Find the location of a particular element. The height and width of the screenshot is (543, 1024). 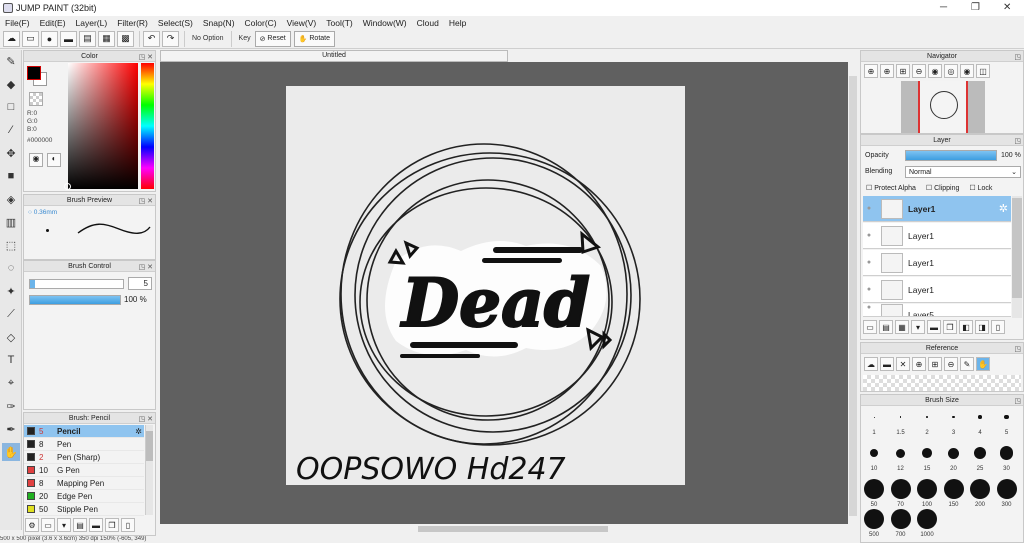

layout-icon: ▬ is located at coordinates (68, 38).